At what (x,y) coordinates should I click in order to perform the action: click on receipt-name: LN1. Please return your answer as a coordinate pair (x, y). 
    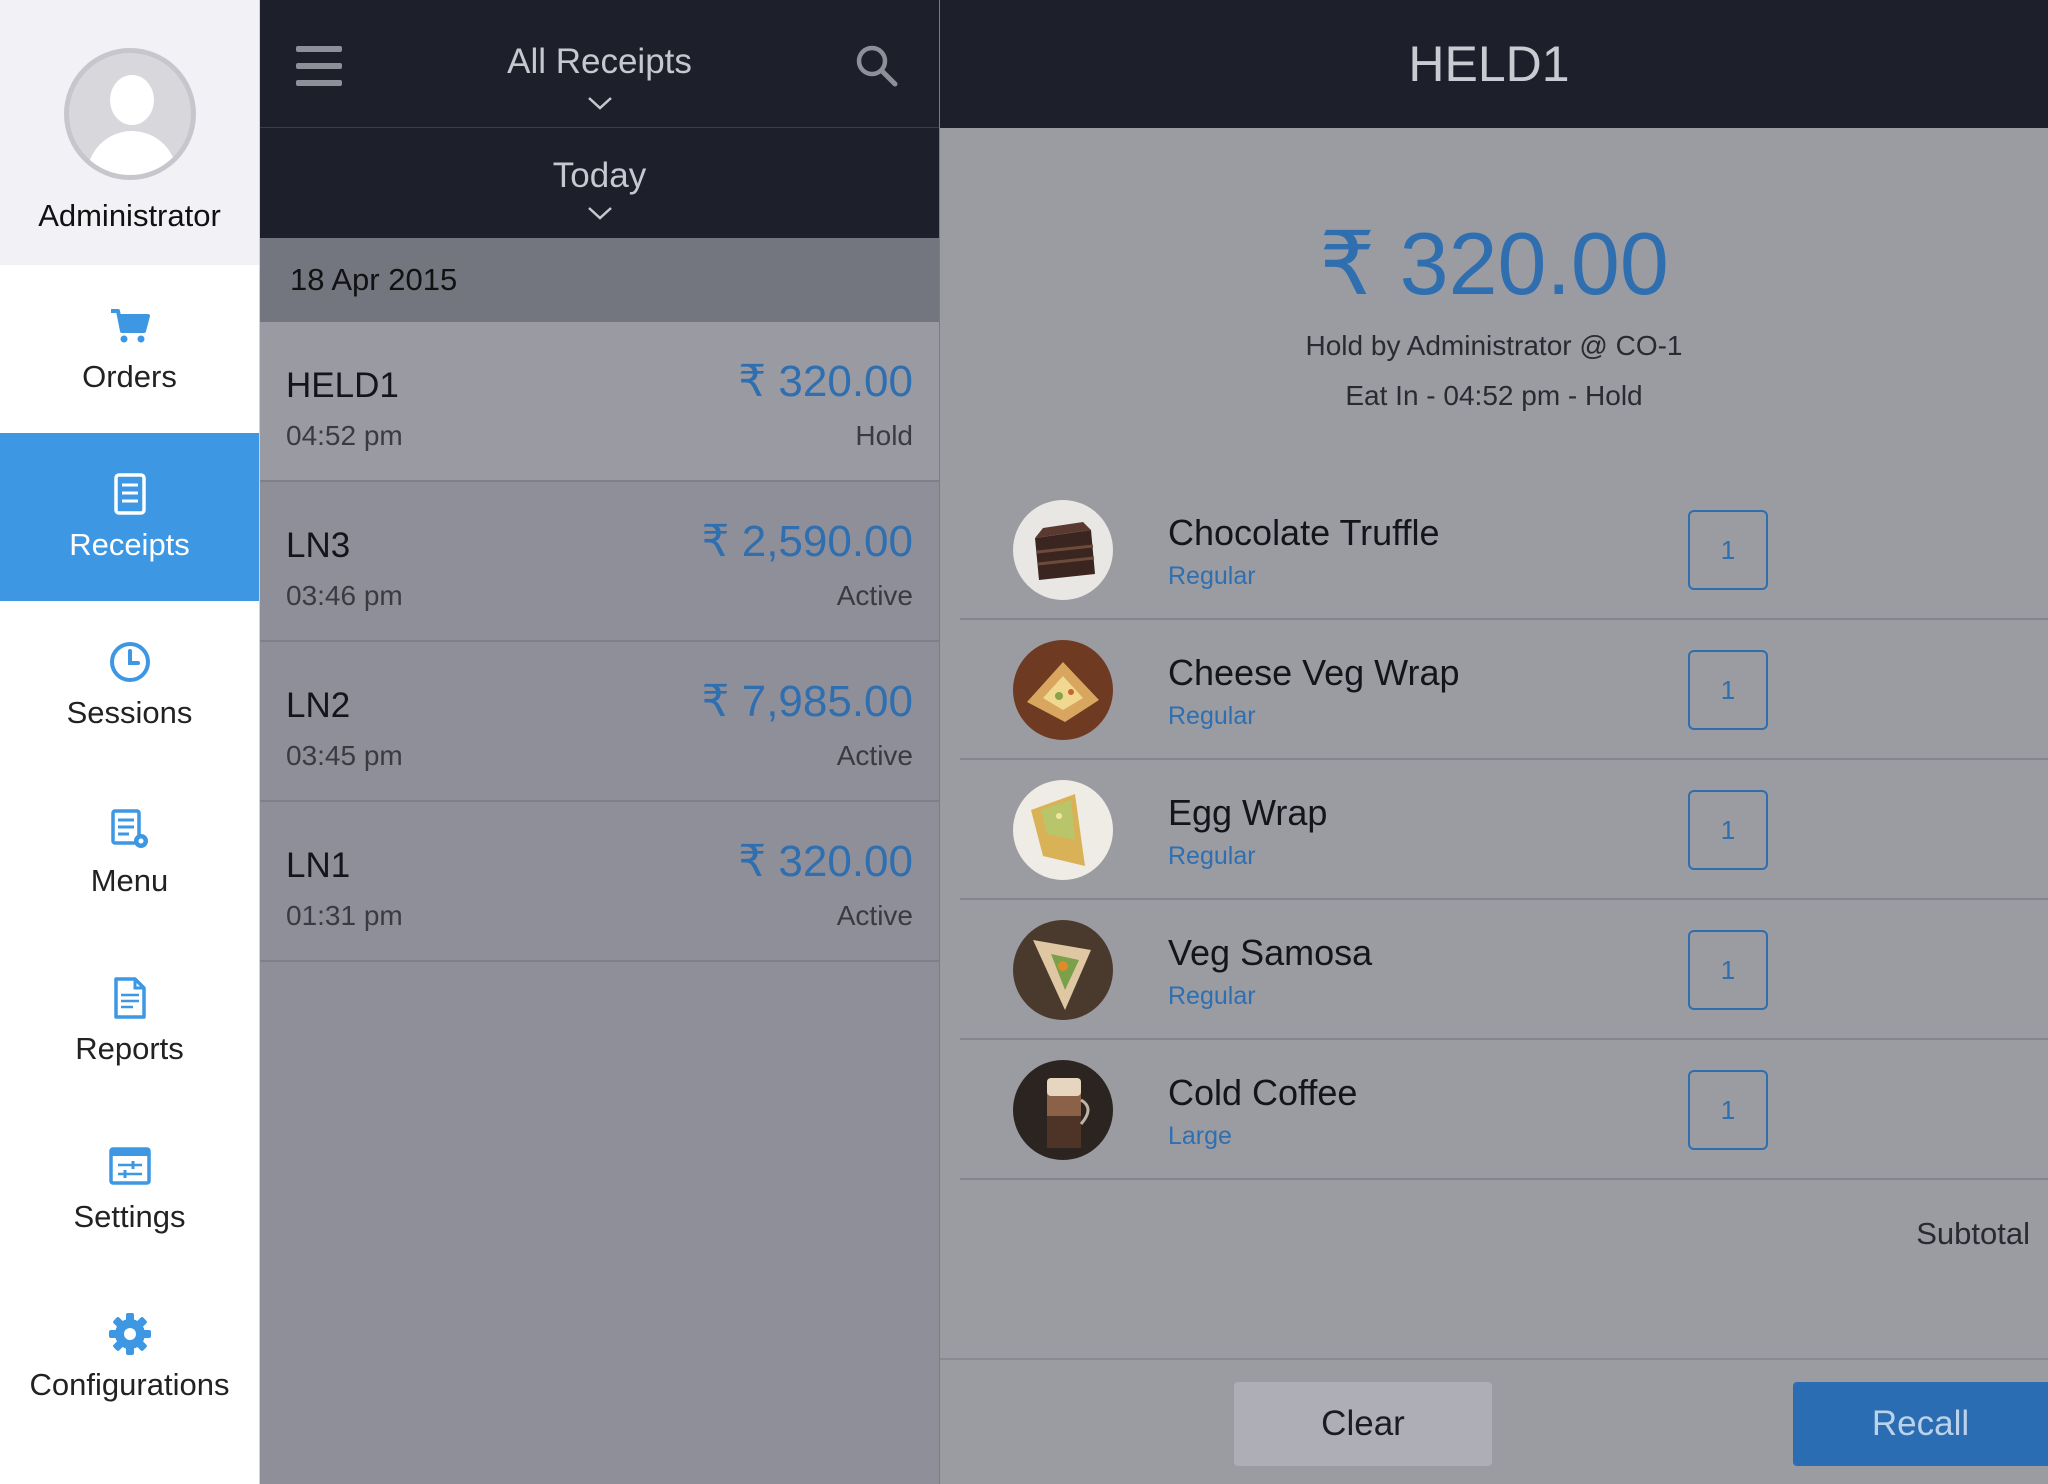
    Looking at the image, I should click on (318, 865).